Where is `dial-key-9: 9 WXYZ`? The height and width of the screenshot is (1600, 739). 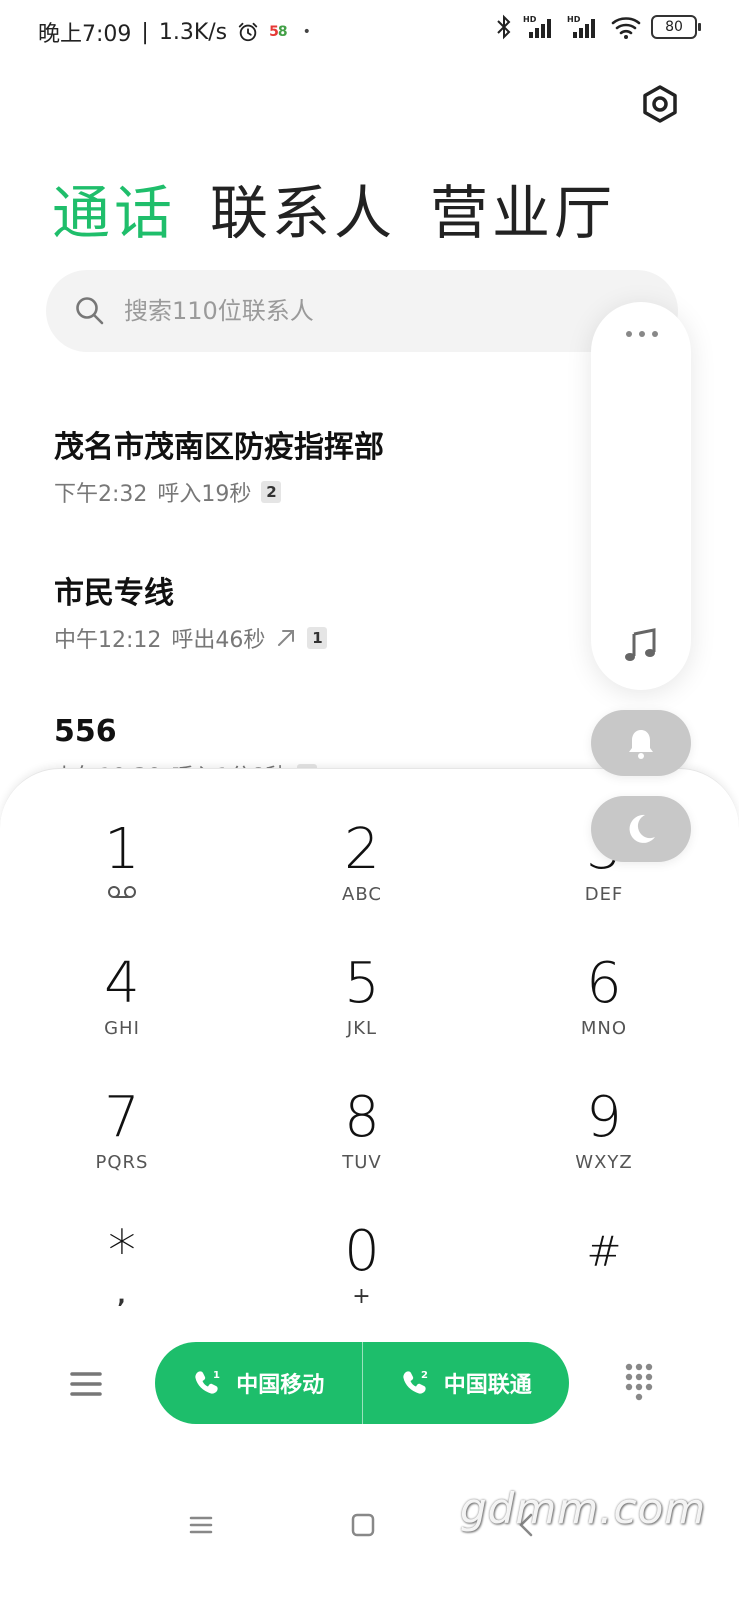 dial-key-9: 9 WXYZ is located at coordinates (604, 1140).